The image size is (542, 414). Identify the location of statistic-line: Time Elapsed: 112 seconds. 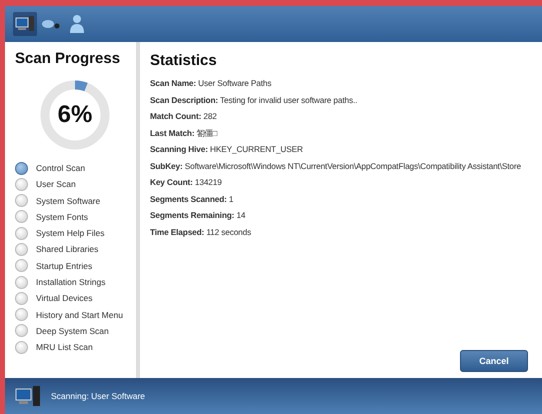
(201, 232).